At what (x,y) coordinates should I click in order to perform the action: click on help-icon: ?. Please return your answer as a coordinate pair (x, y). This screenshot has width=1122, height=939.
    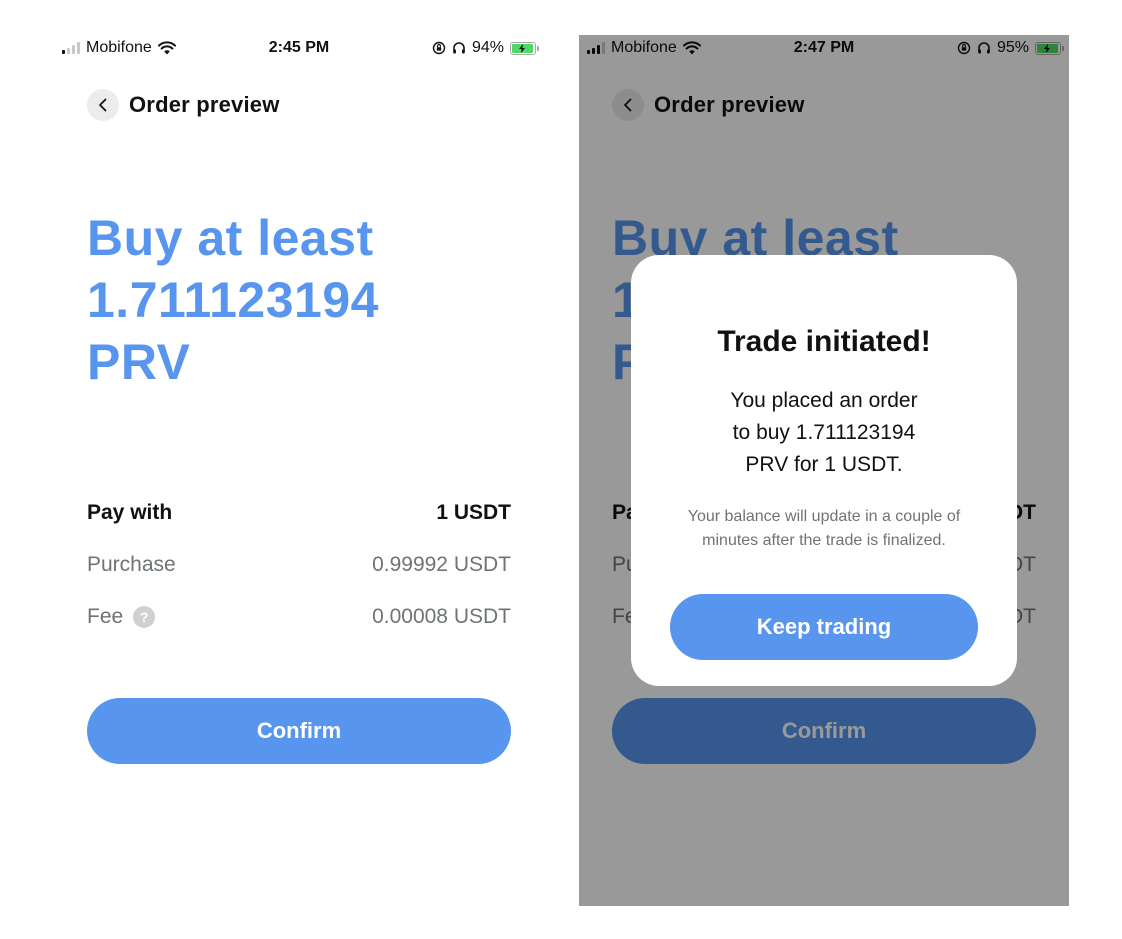
    Looking at the image, I should click on (144, 617).